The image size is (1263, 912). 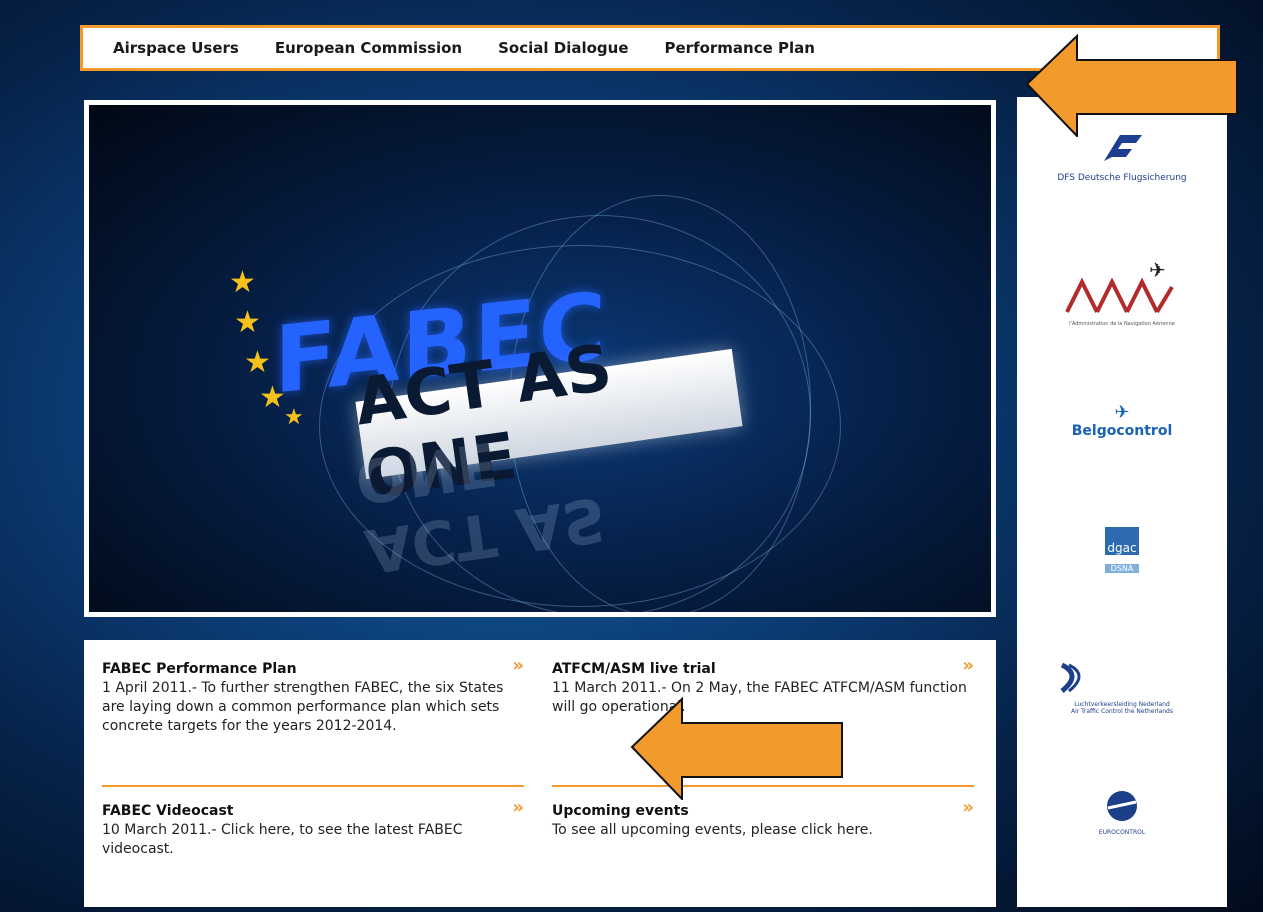 What do you see at coordinates (368, 48) in the screenshot?
I see `nav-european-commission: European Commission` at bounding box center [368, 48].